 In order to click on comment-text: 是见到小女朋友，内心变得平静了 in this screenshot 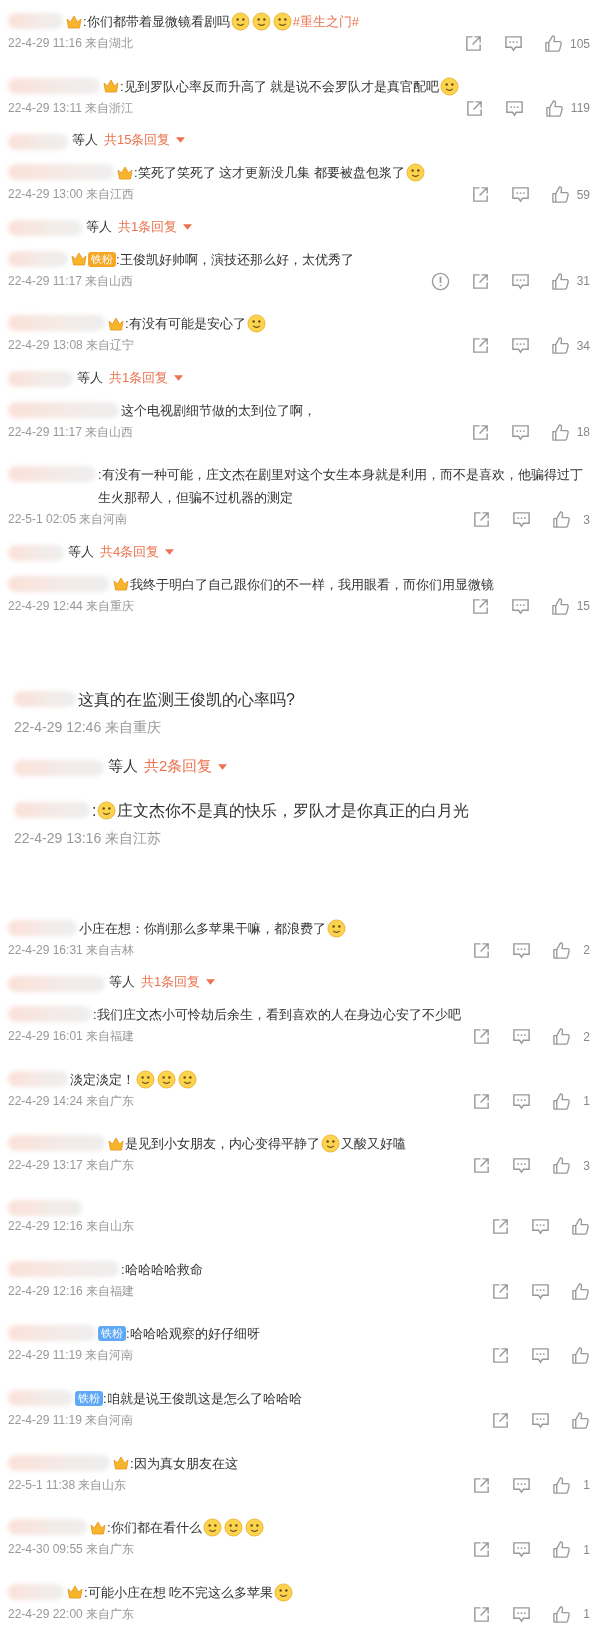, I will do `click(222, 1143)`.